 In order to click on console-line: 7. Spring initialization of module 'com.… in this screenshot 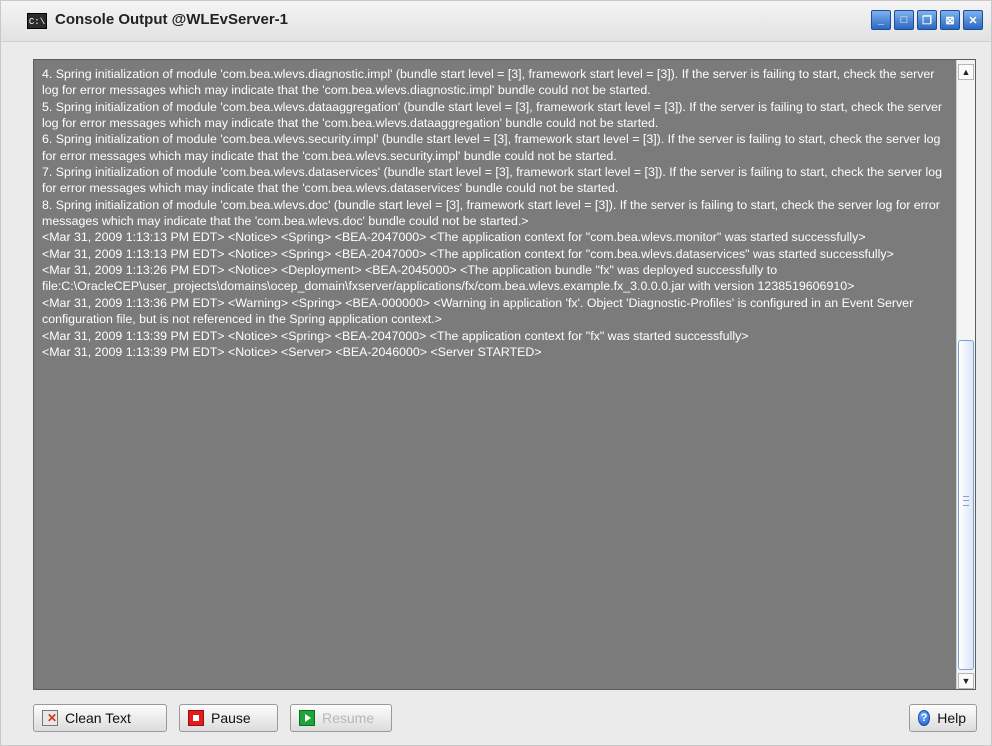, I will do `click(492, 180)`.